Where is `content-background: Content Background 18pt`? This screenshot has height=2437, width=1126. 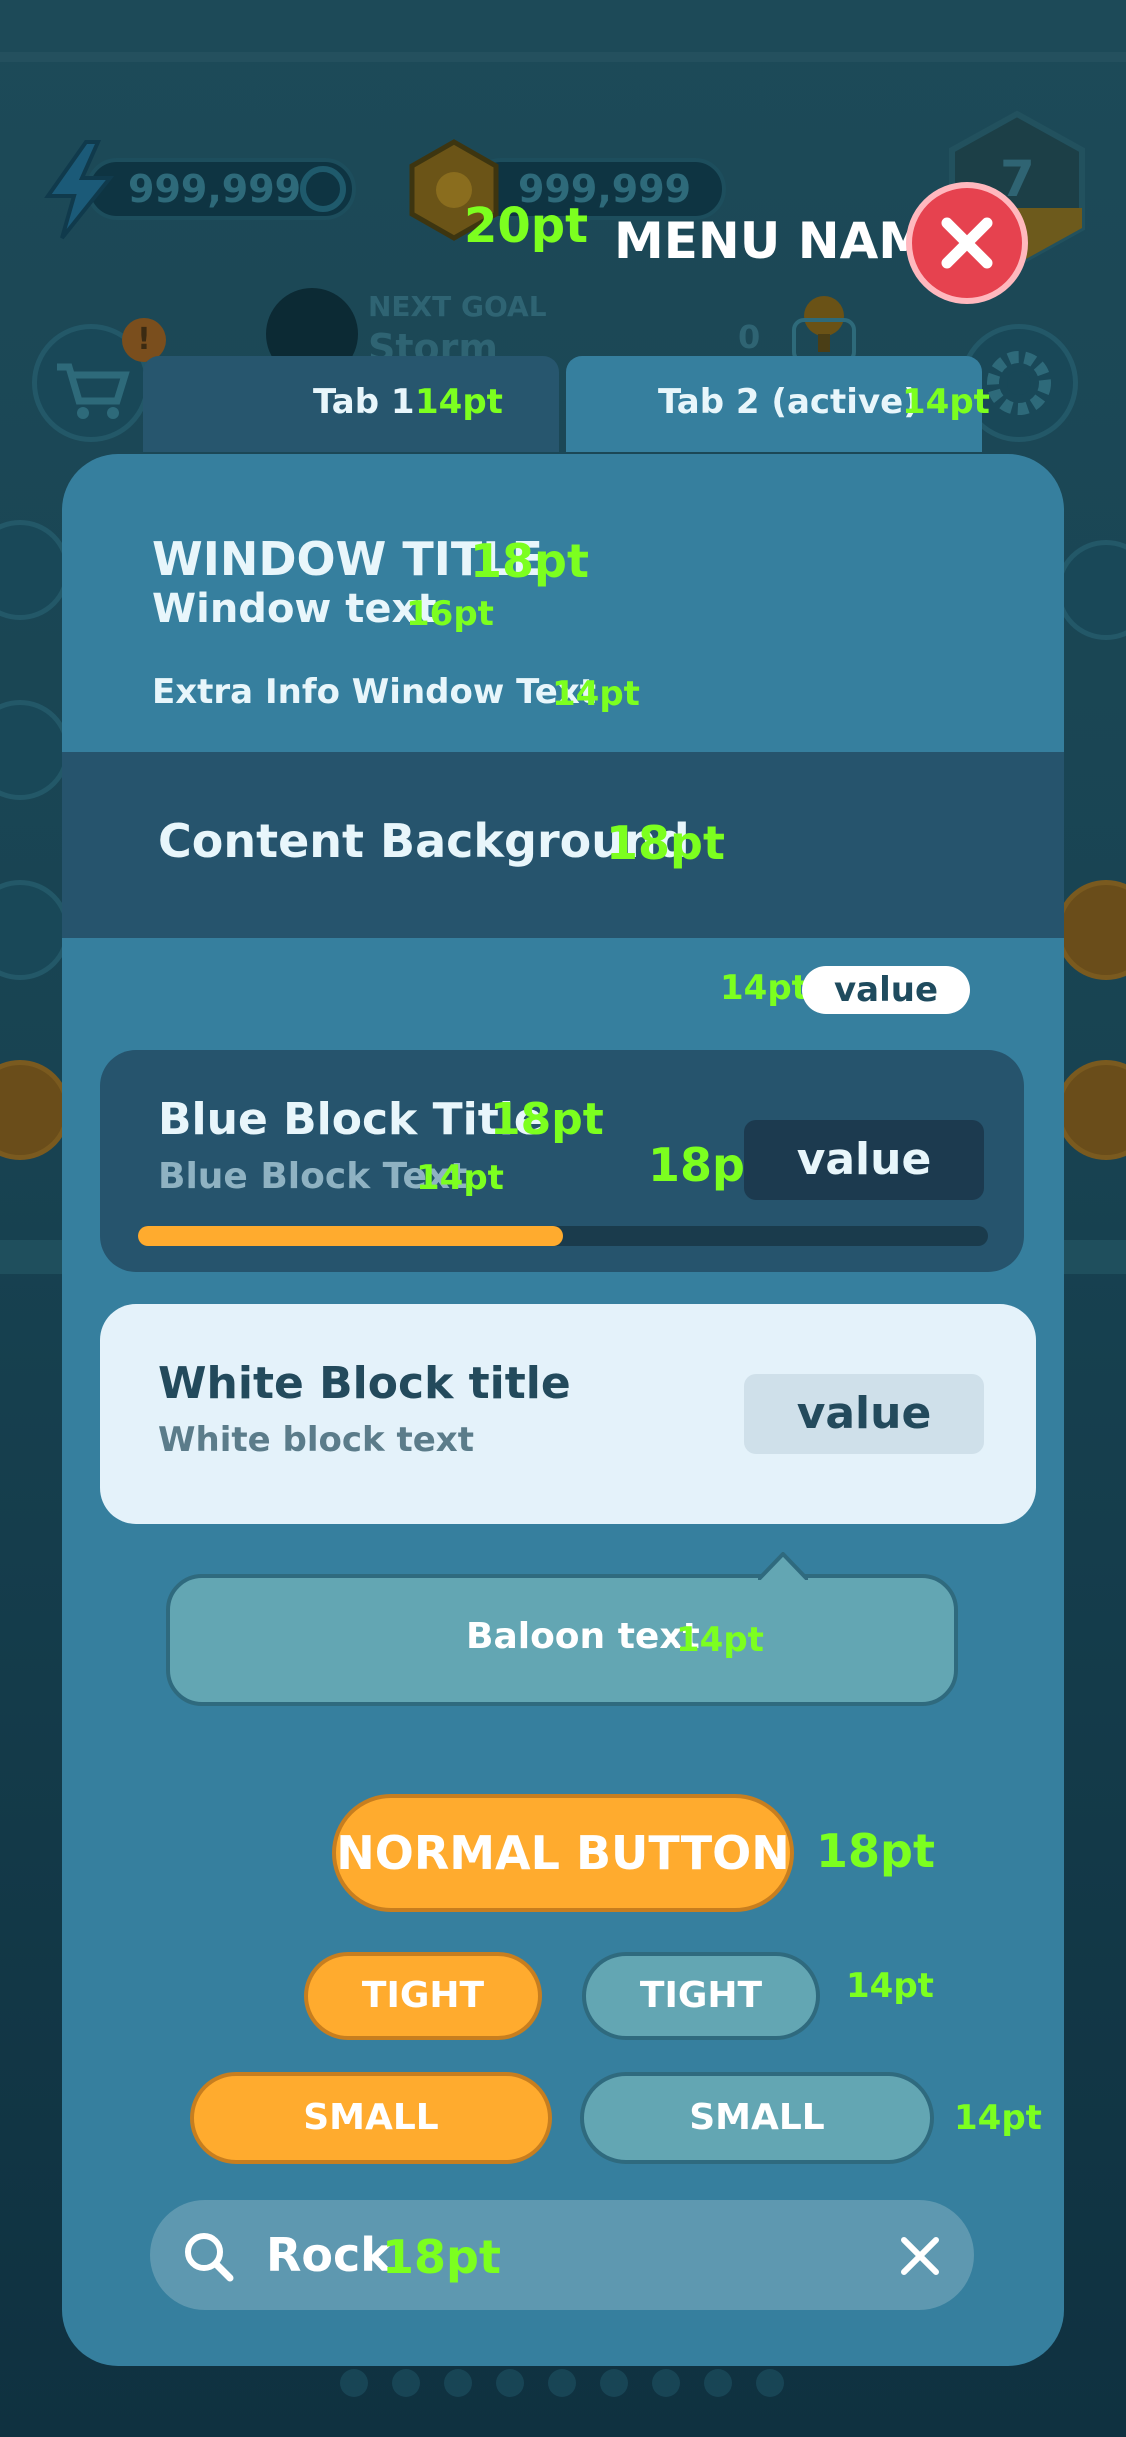
content-background: Content Background 18pt is located at coordinates (563, 845).